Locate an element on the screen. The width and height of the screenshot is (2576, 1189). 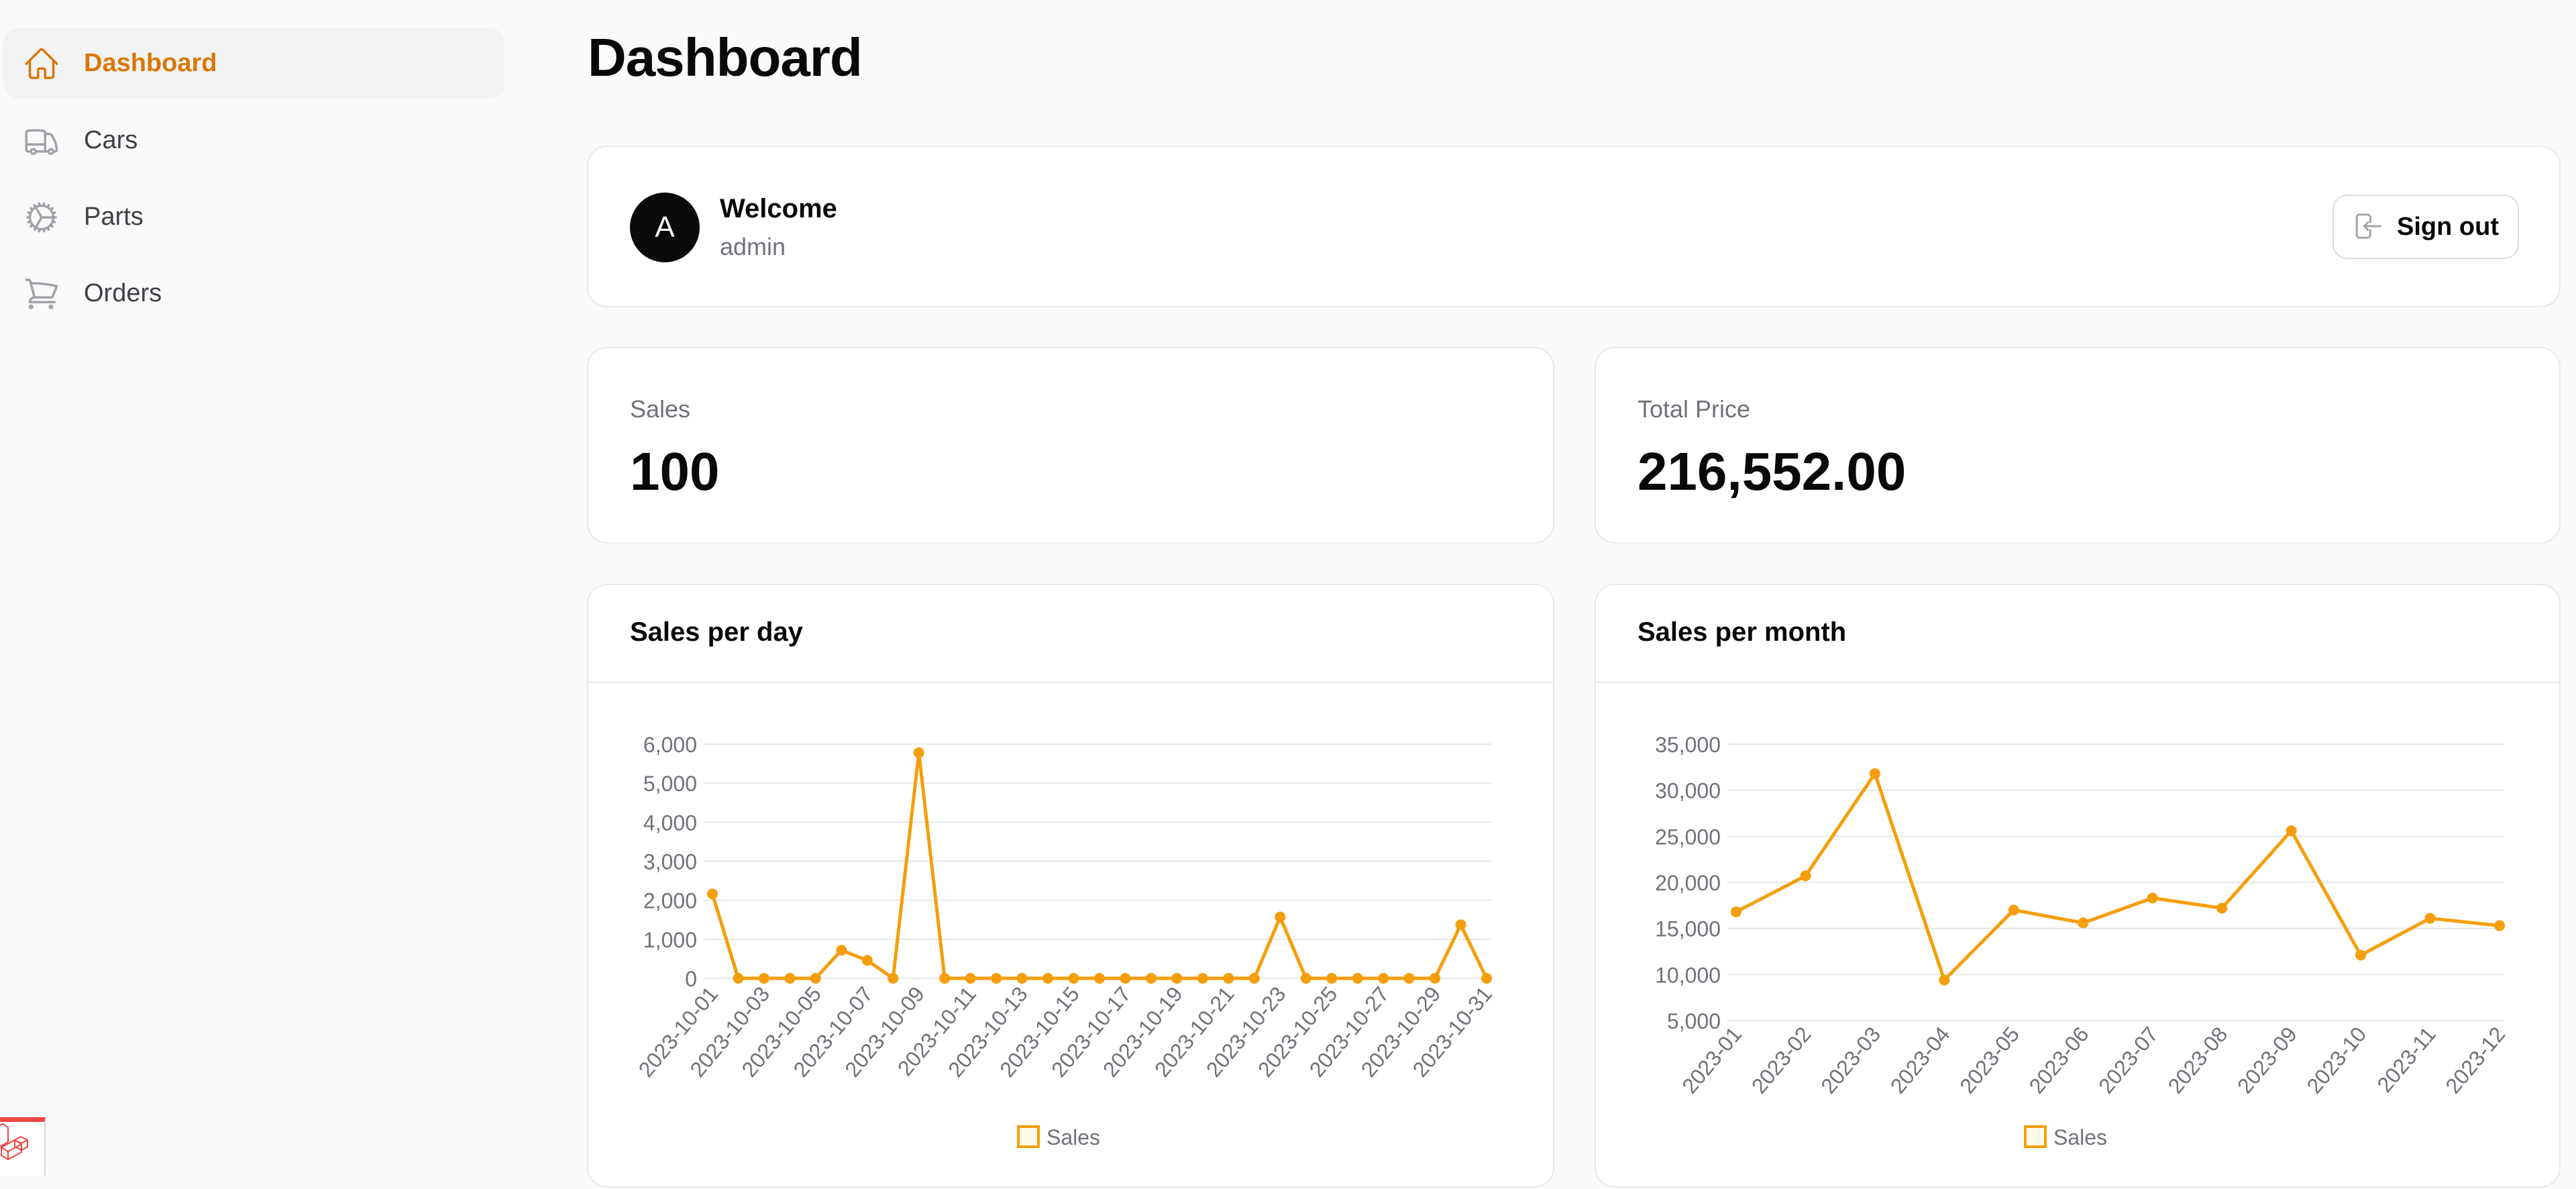
sidebar-item-orders: Orders is located at coordinates (253, 293).